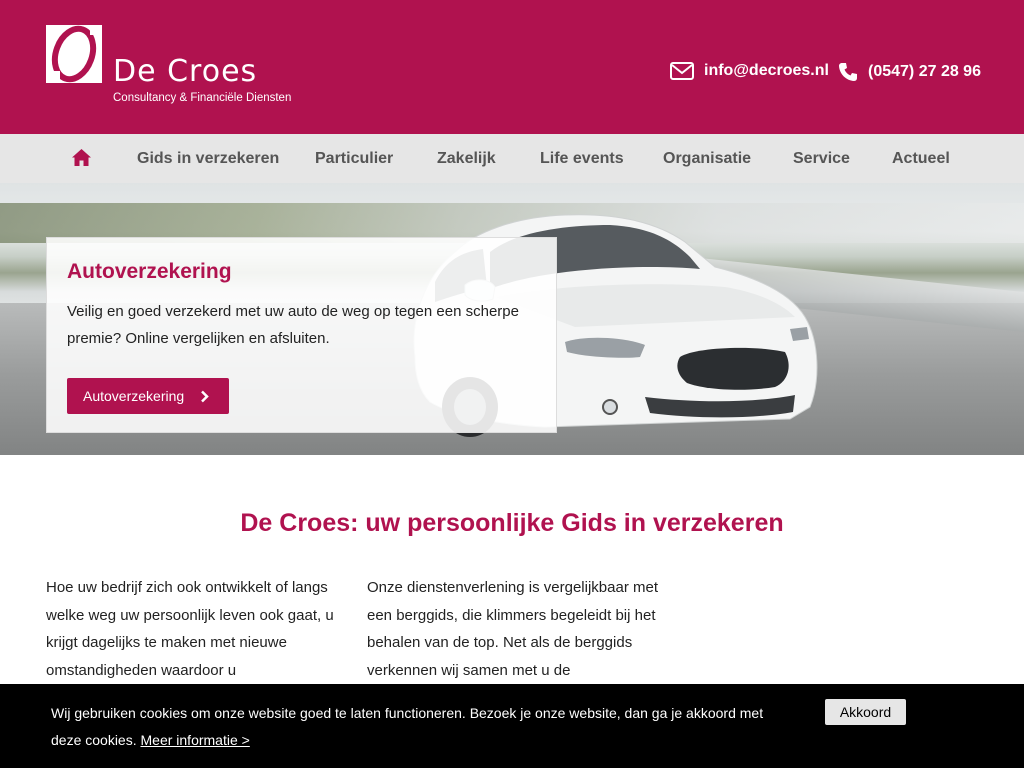 The height and width of the screenshot is (768, 1024). What do you see at coordinates (134, 396) in the screenshot?
I see `autoverzekering-button-label: Autoverzekering` at bounding box center [134, 396].